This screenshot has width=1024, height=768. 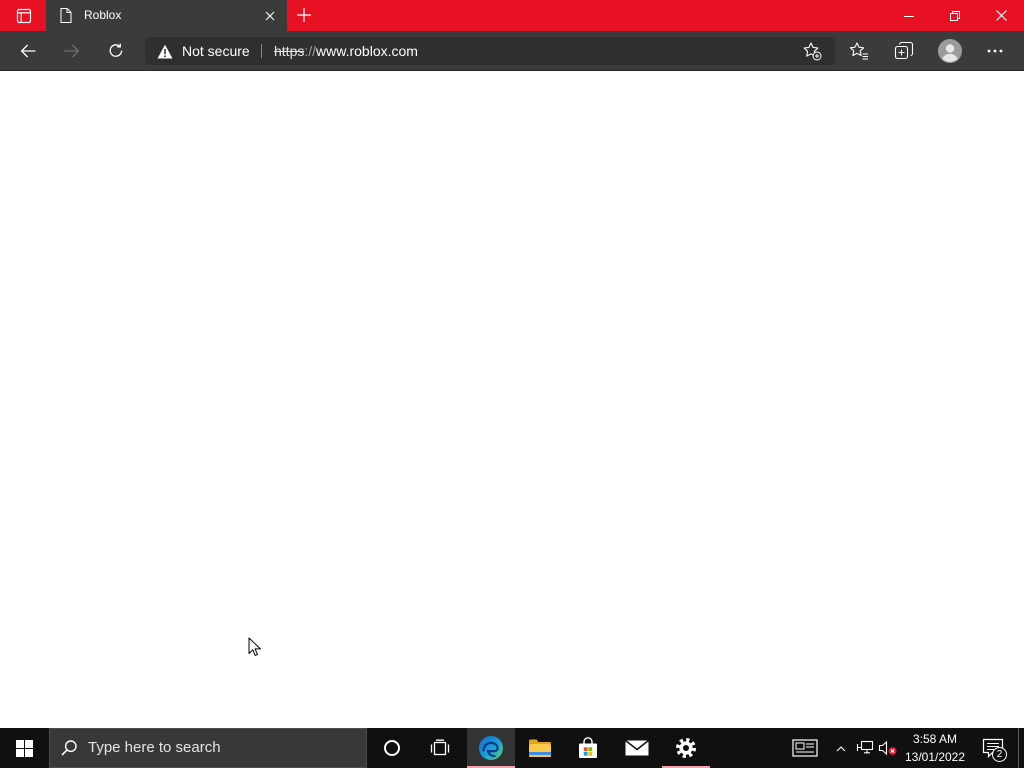 I want to click on favorites-icon, so click(x=858, y=51).